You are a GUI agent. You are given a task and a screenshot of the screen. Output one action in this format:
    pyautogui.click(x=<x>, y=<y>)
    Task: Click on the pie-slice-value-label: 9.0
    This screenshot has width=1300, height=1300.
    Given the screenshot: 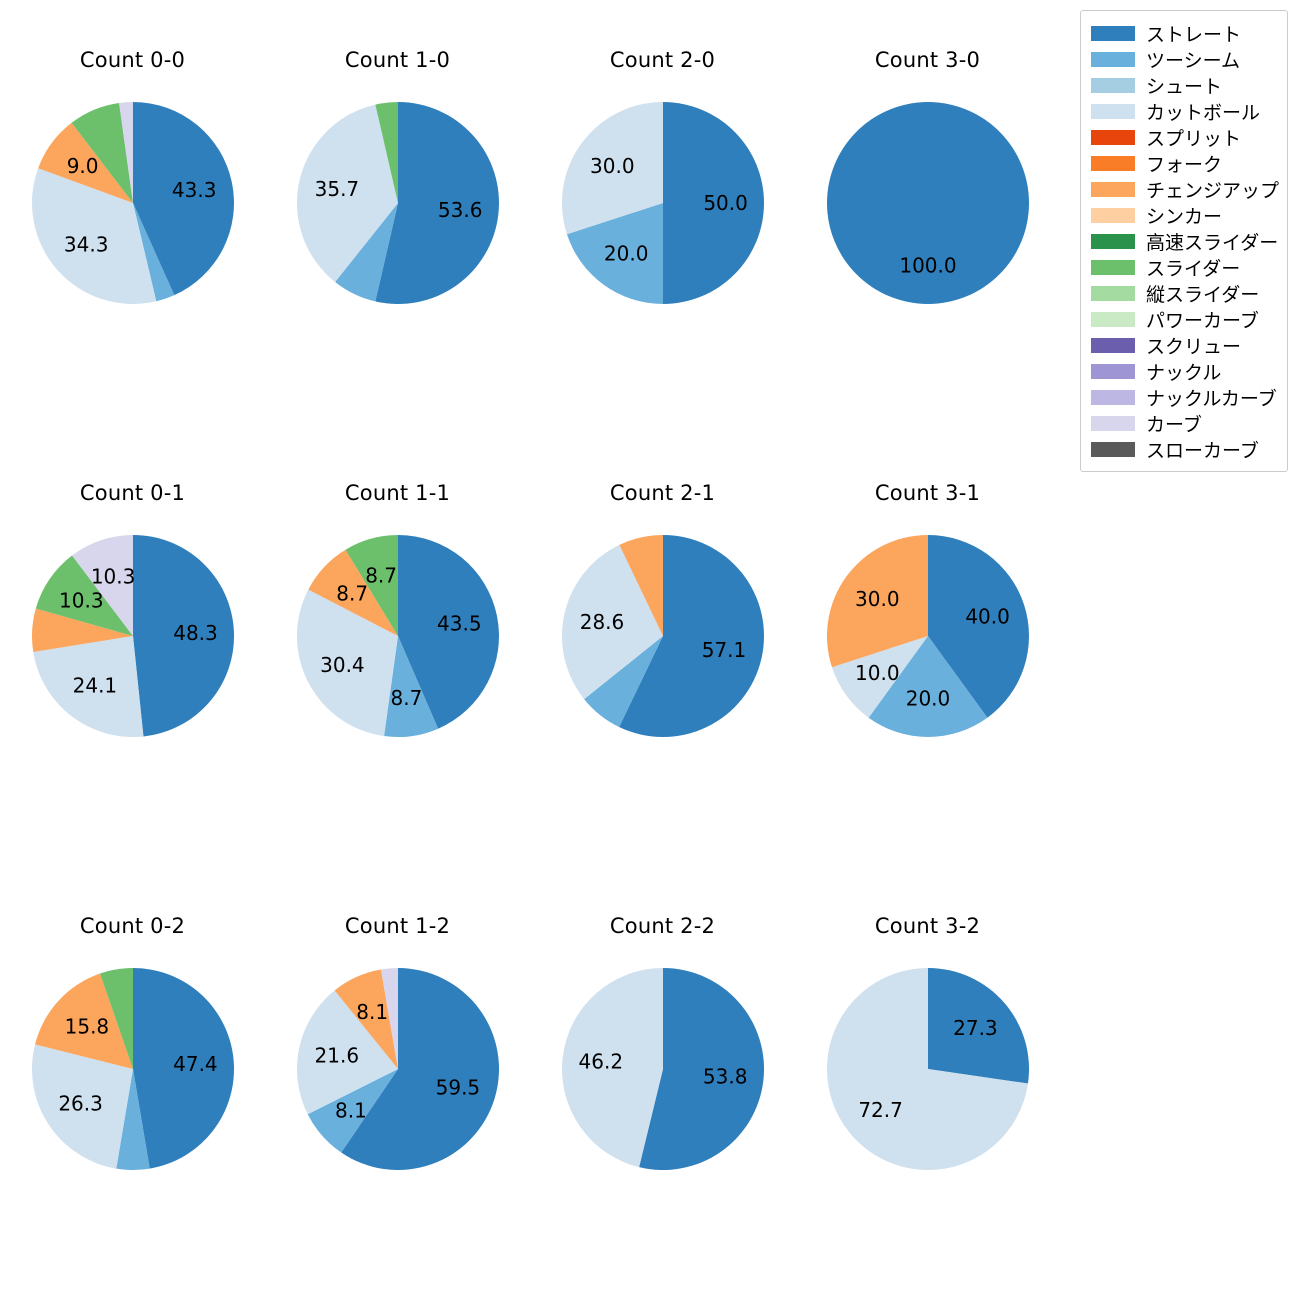 What is the action you would take?
    pyautogui.click(x=82, y=166)
    